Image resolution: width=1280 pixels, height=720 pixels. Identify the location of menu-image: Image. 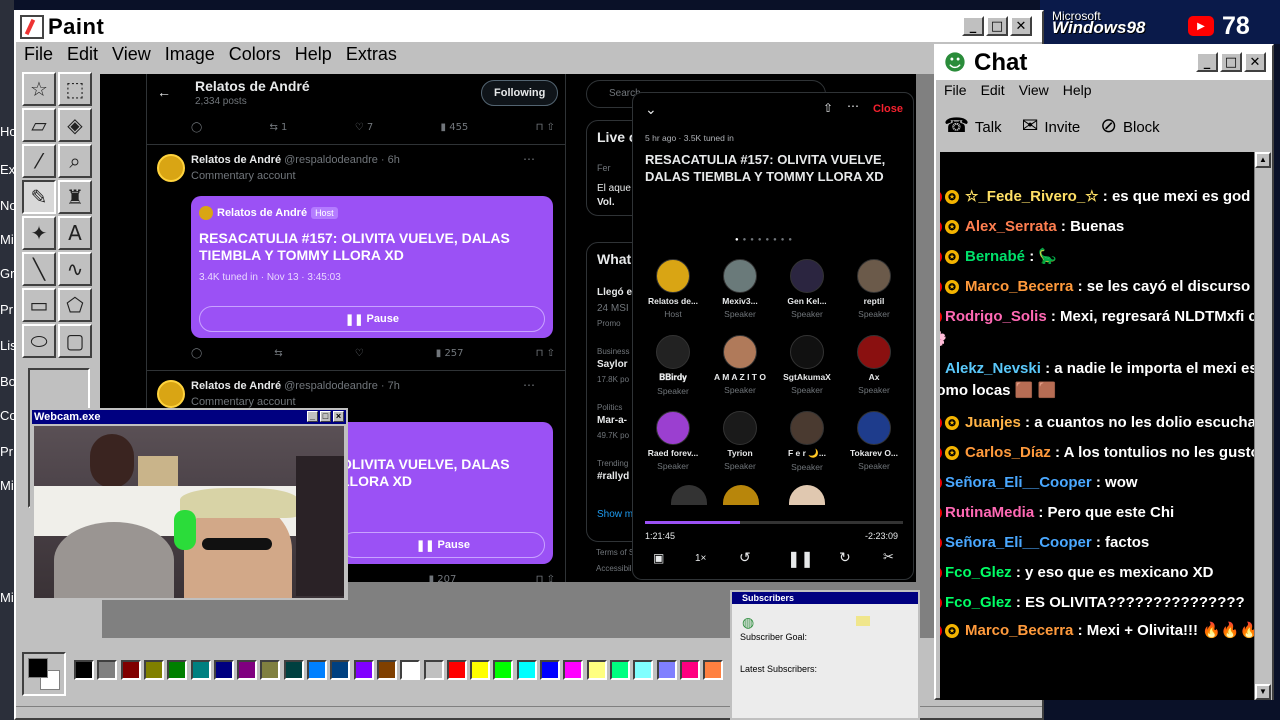
(190, 57).